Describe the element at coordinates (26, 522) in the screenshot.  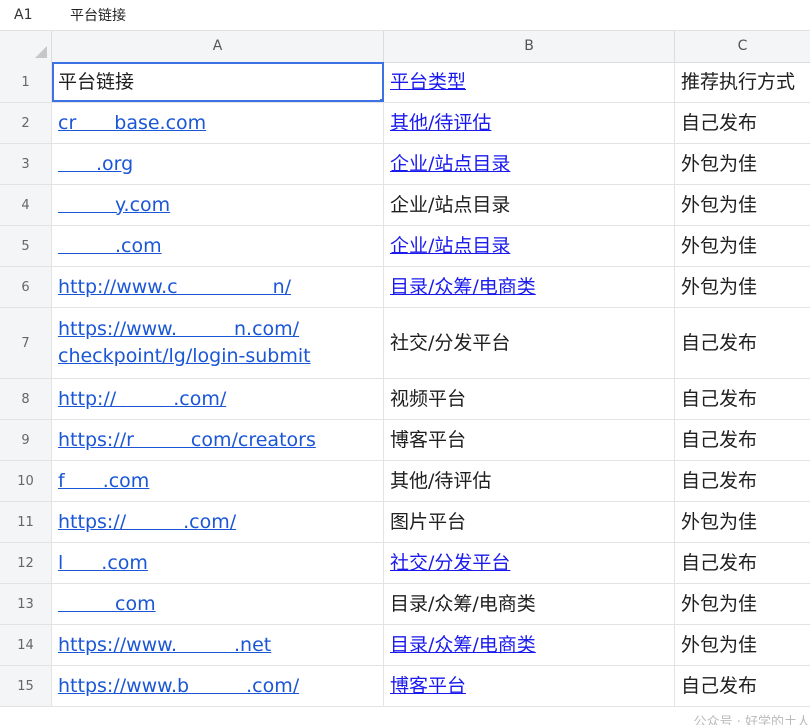
I see `row-number: 11` at that location.